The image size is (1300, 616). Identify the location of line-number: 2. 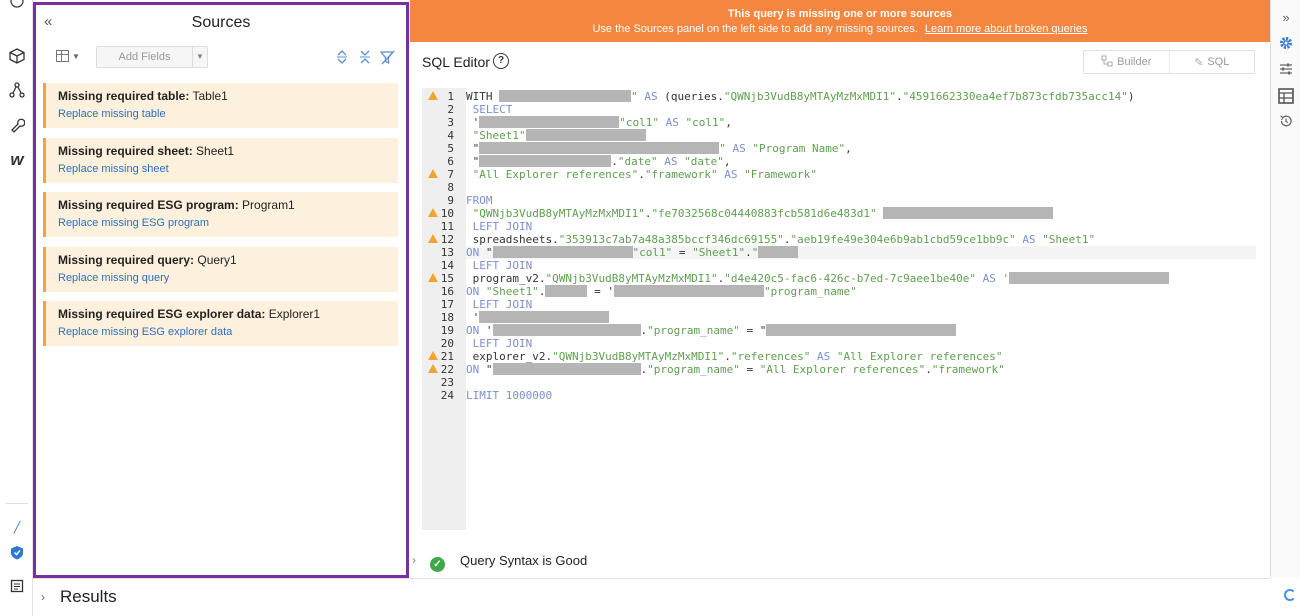
(444, 109).